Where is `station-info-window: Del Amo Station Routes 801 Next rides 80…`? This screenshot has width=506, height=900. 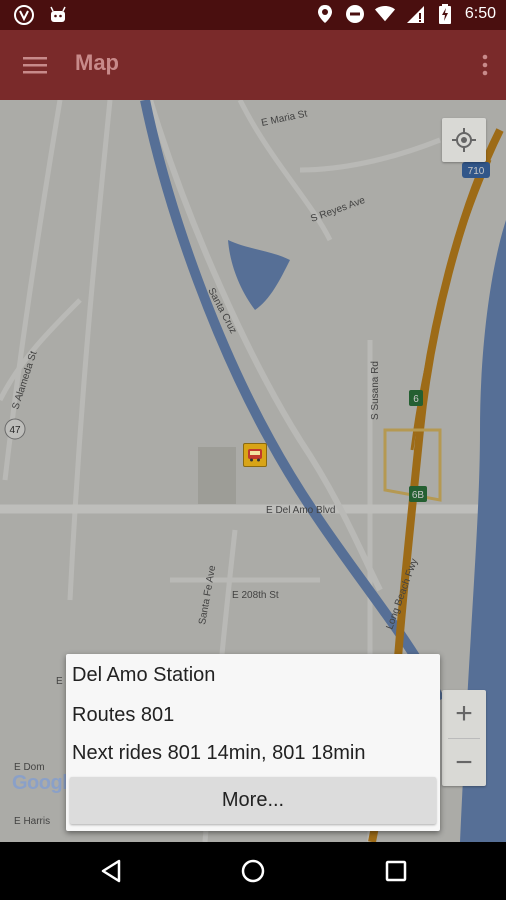
station-info-window: Del Amo Station Routes 801 Next rides 80… is located at coordinates (253, 742).